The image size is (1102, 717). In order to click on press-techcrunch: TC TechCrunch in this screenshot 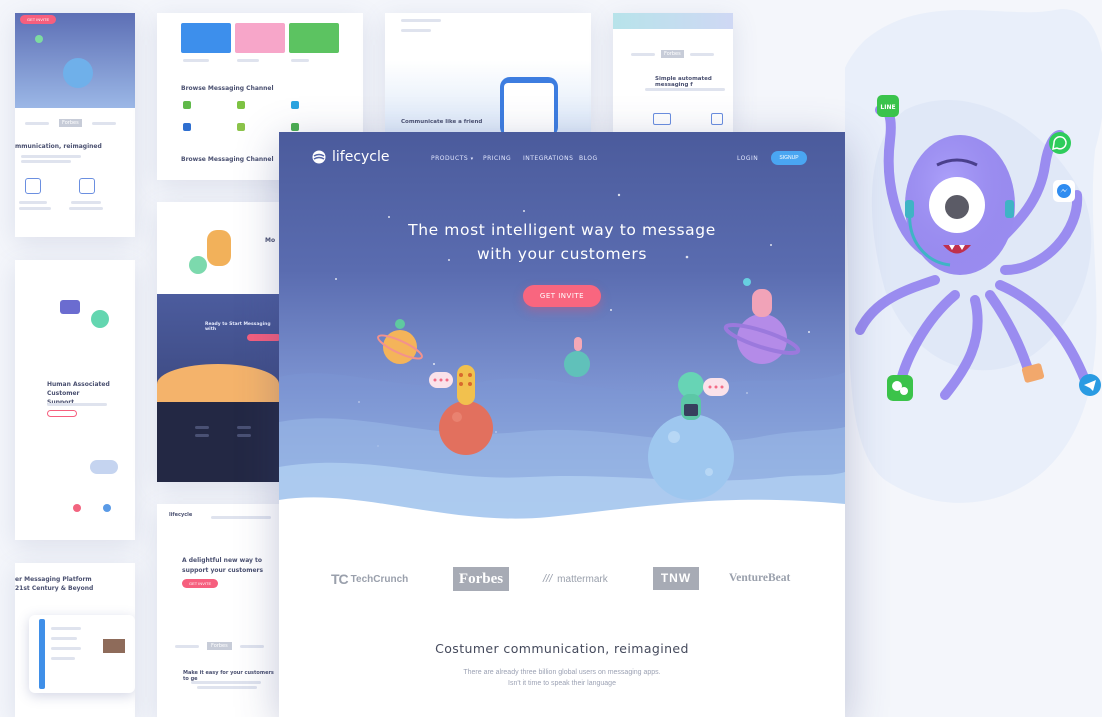, I will do `click(370, 579)`.